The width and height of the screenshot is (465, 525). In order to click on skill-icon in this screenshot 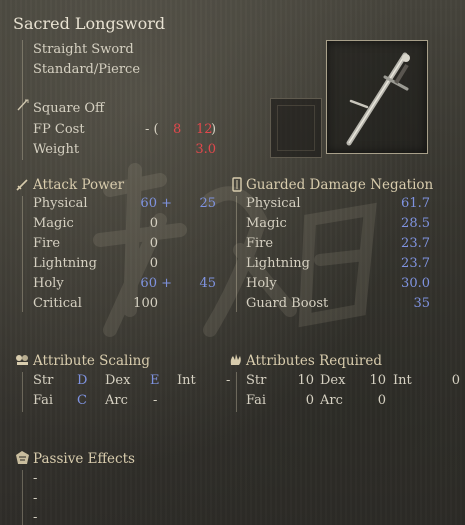, I will do `click(23, 105)`.